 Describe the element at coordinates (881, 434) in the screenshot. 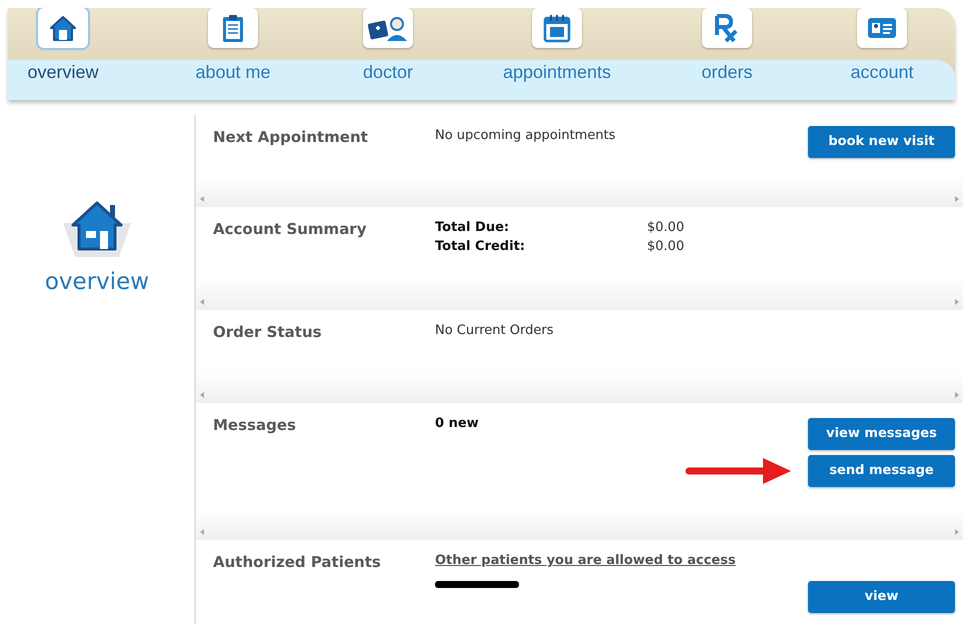

I see `action-button: view messages` at that location.